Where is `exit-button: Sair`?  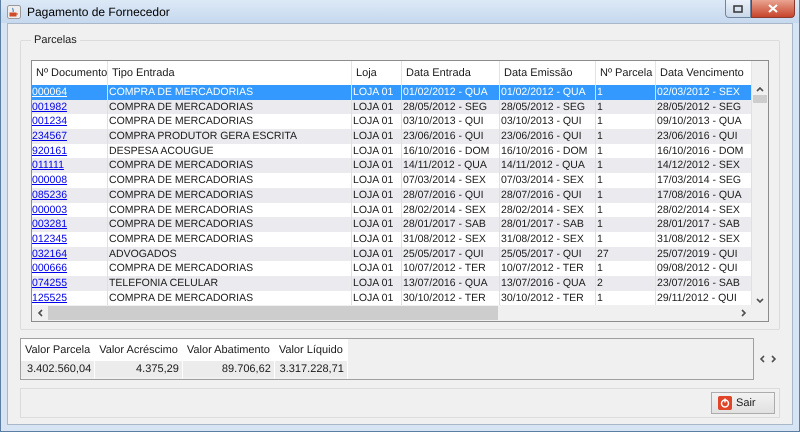 exit-button: Sair is located at coordinates (743, 403).